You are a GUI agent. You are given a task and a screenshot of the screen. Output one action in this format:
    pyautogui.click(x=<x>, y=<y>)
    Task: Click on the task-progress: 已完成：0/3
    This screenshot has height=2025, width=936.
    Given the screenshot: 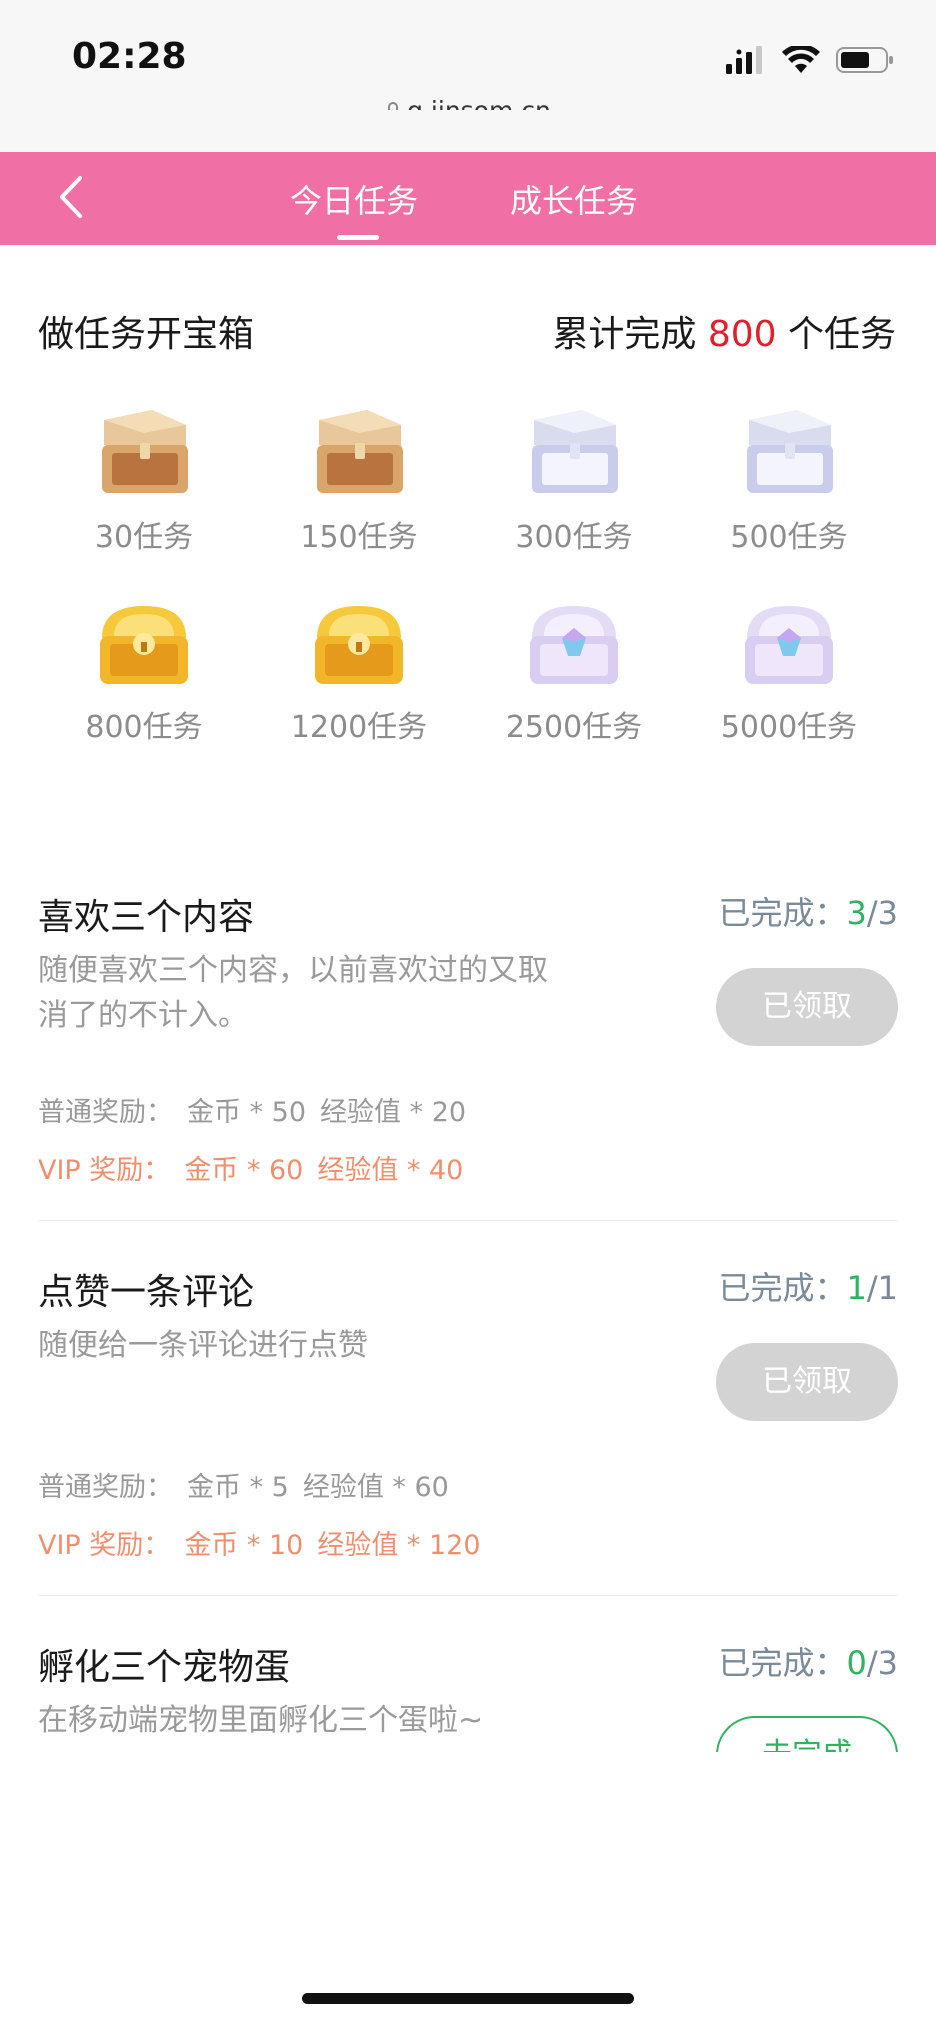 What is the action you would take?
    pyautogui.click(x=808, y=1661)
    